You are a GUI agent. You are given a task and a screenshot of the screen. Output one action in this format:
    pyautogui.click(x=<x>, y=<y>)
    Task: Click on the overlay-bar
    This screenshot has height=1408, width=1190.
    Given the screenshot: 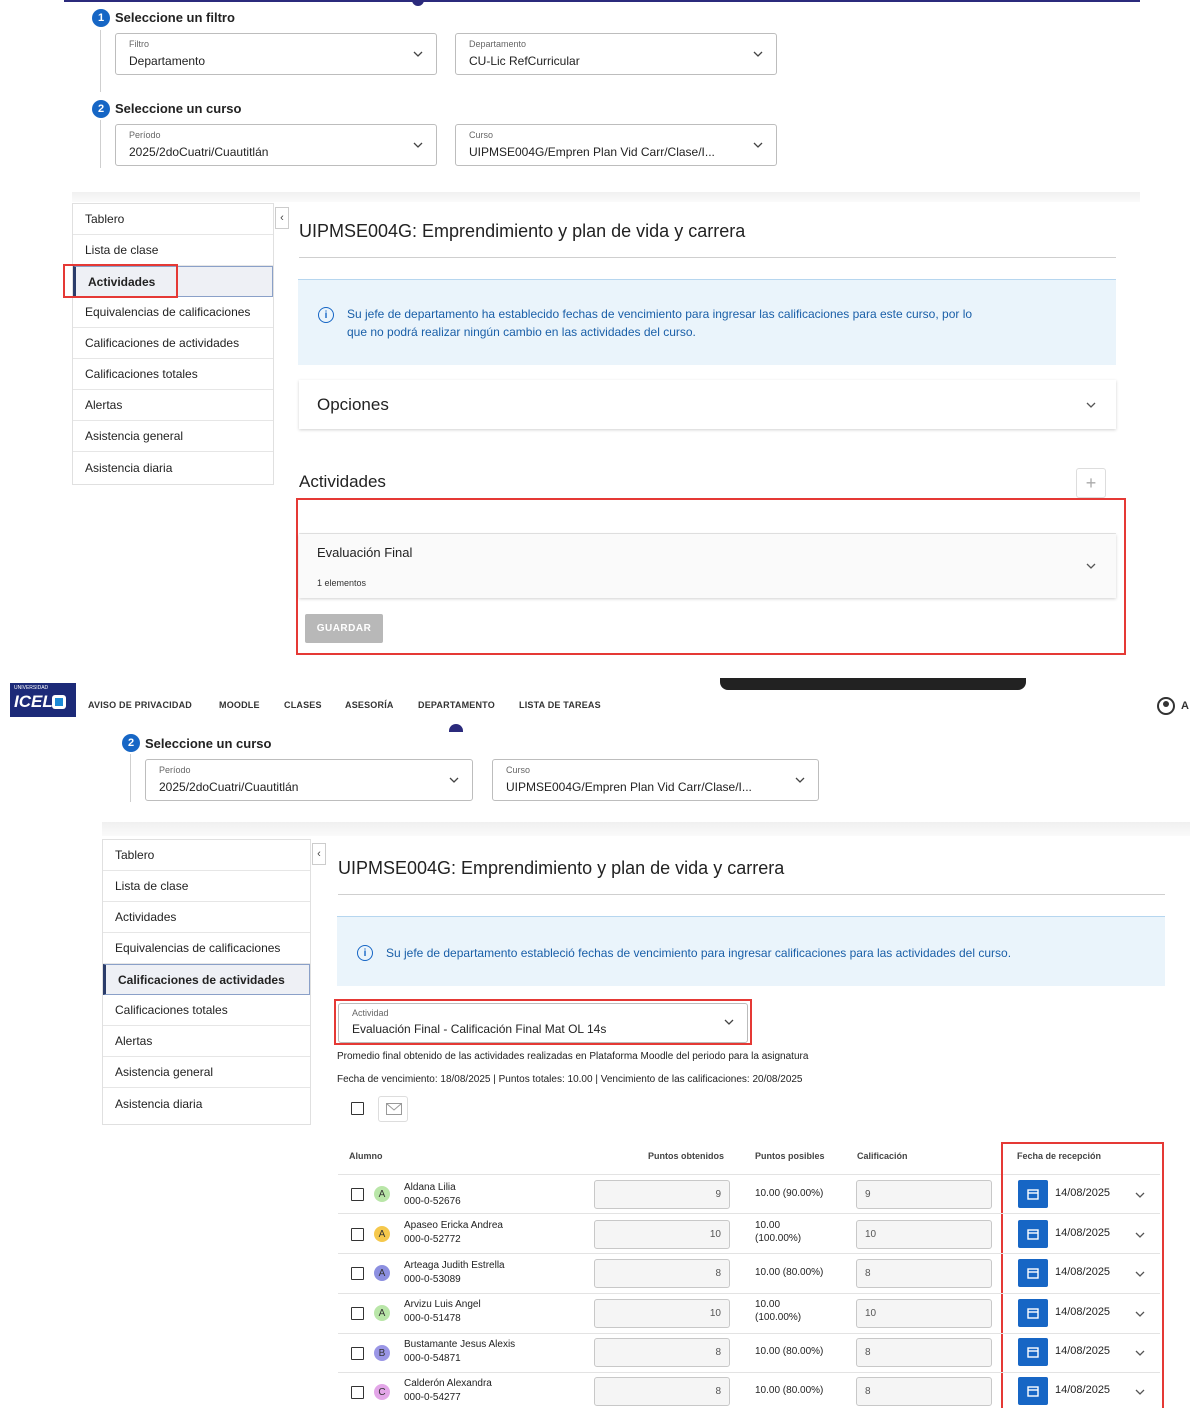 What is the action you would take?
    pyautogui.click(x=873, y=684)
    